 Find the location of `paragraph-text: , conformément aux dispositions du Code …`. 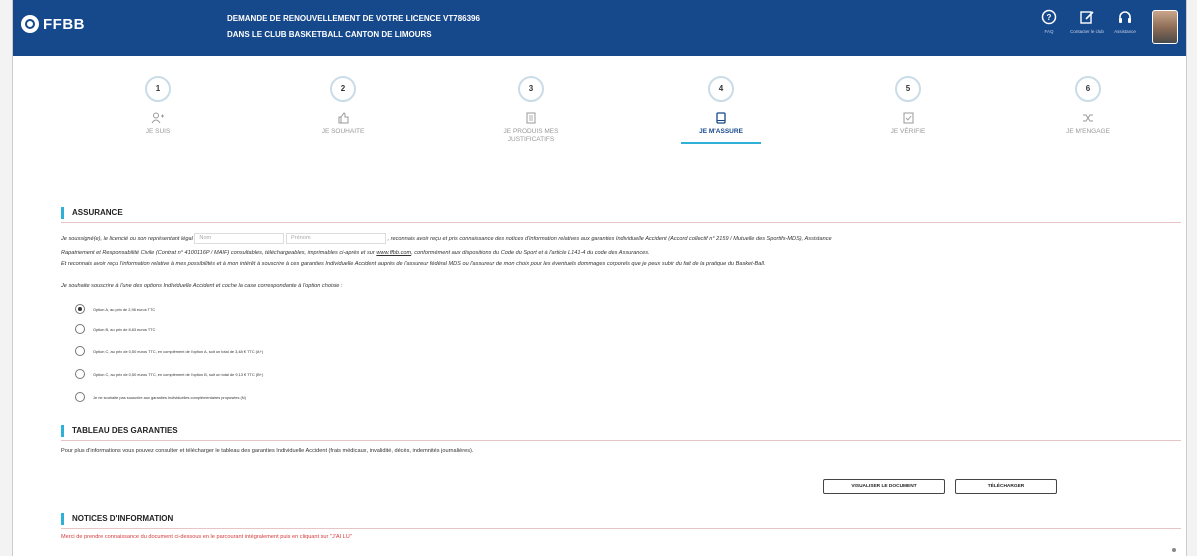

paragraph-text: , conformément aux dispositions du Code … is located at coordinates (530, 253).